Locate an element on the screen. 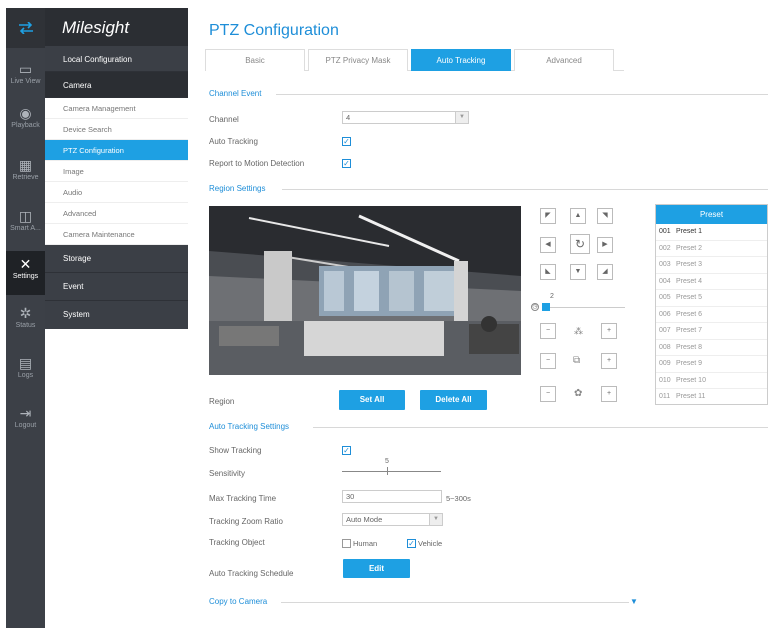 This screenshot has height=629, width=768. focus-far-button: + is located at coordinates (609, 361).